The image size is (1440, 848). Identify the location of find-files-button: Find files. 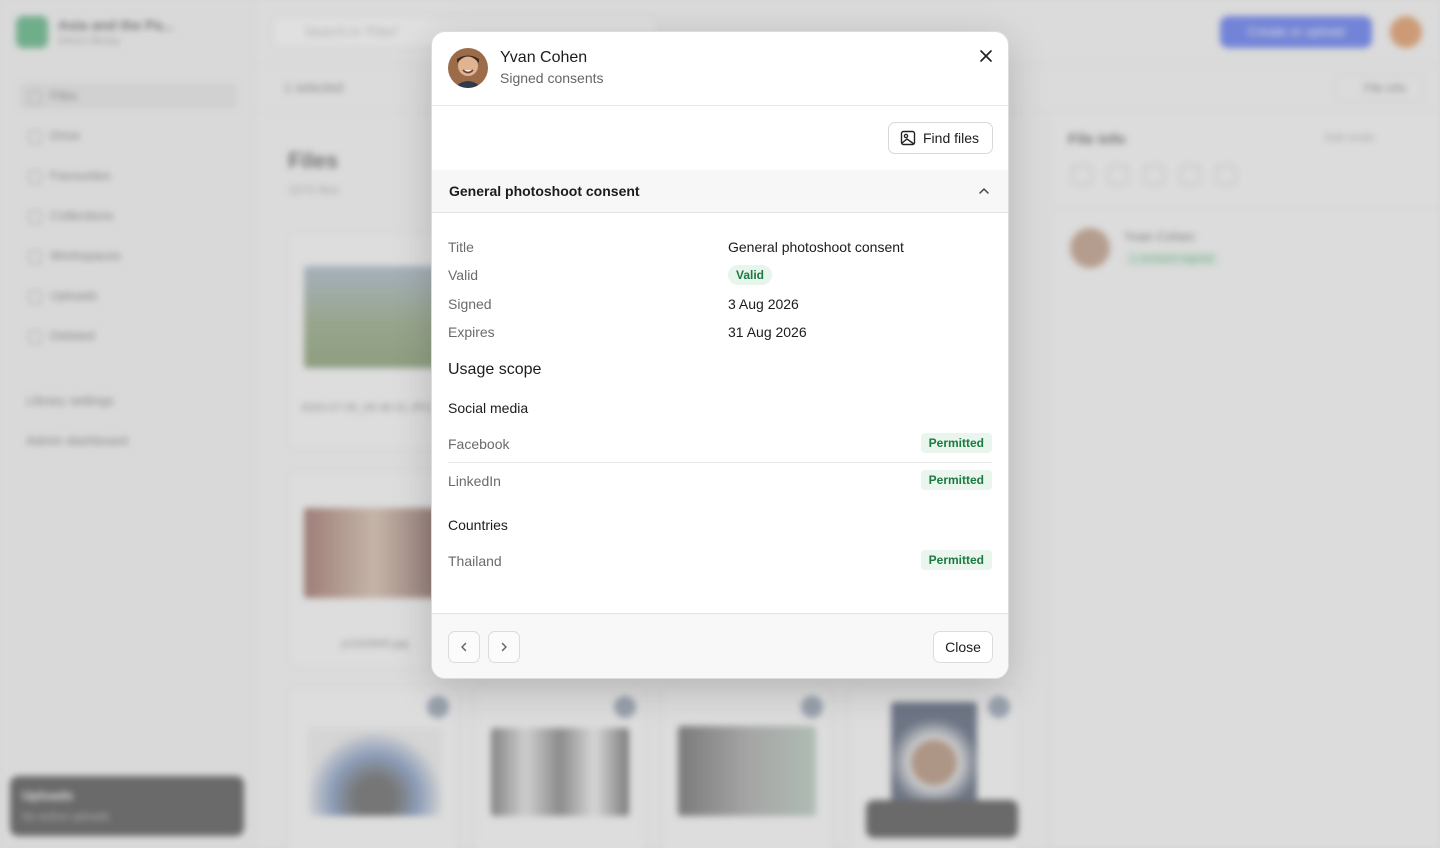
(940, 138).